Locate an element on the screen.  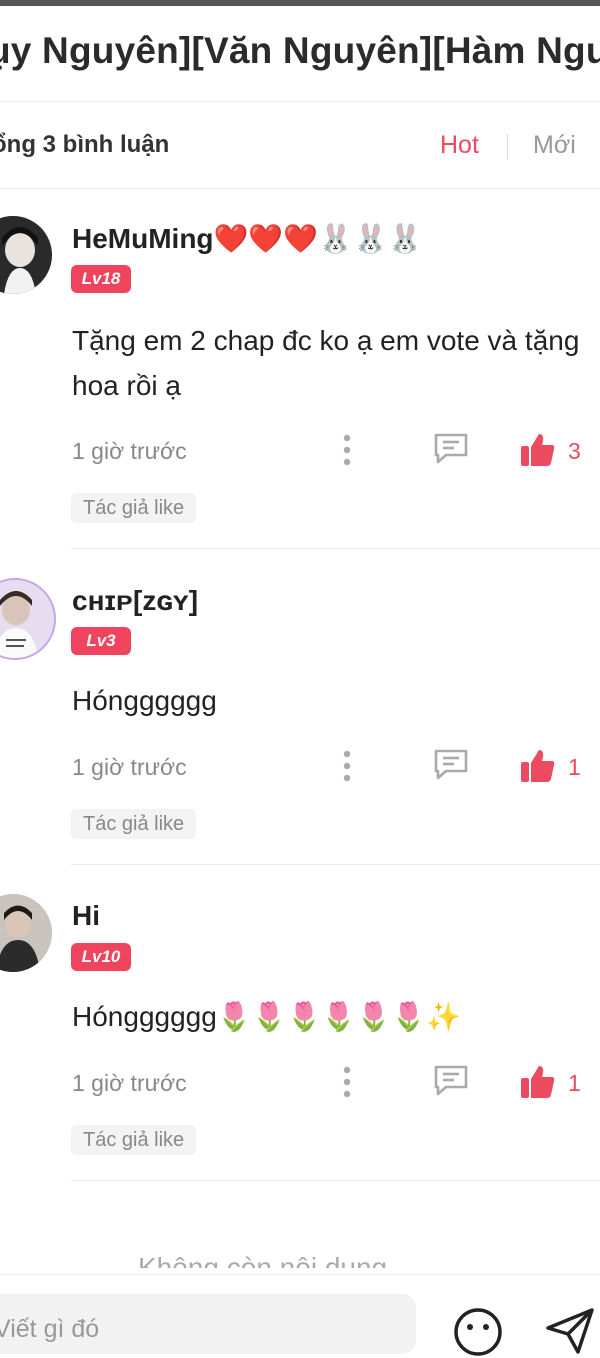
username: ᴄʜɪᴘ[ᴢɢʏ] is located at coordinates (135, 601).